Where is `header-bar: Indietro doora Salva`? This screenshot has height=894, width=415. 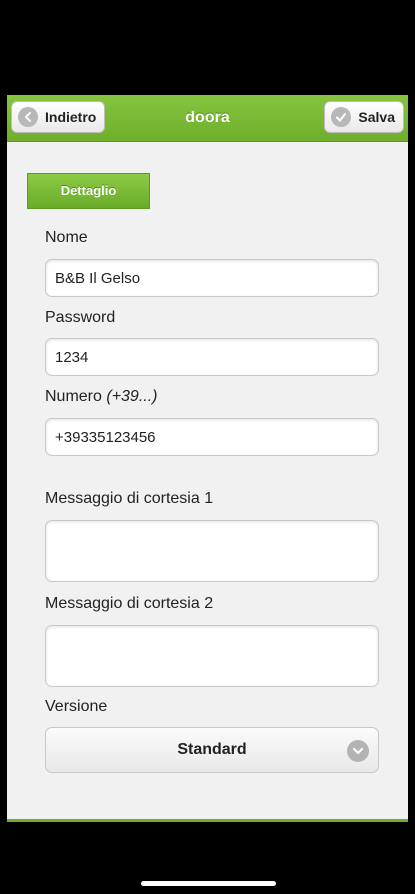
header-bar: Indietro doora Salva is located at coordinates (207, 118).